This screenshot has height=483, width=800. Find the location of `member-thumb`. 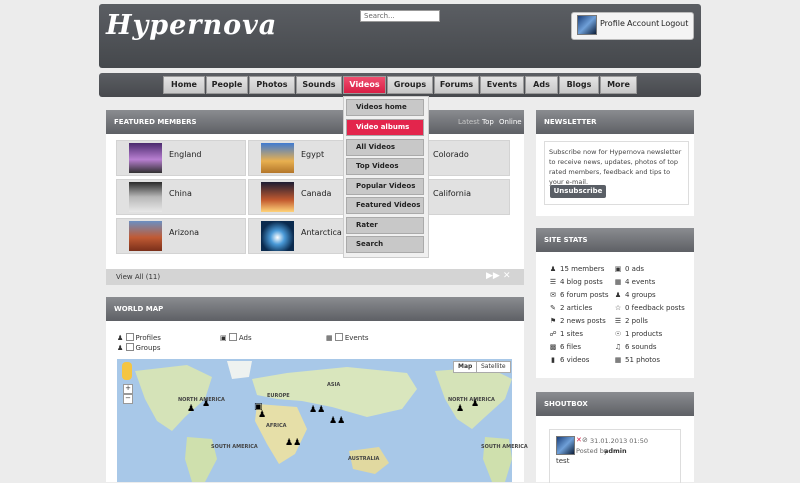

member-thumb is located at coordinates (145, 236).